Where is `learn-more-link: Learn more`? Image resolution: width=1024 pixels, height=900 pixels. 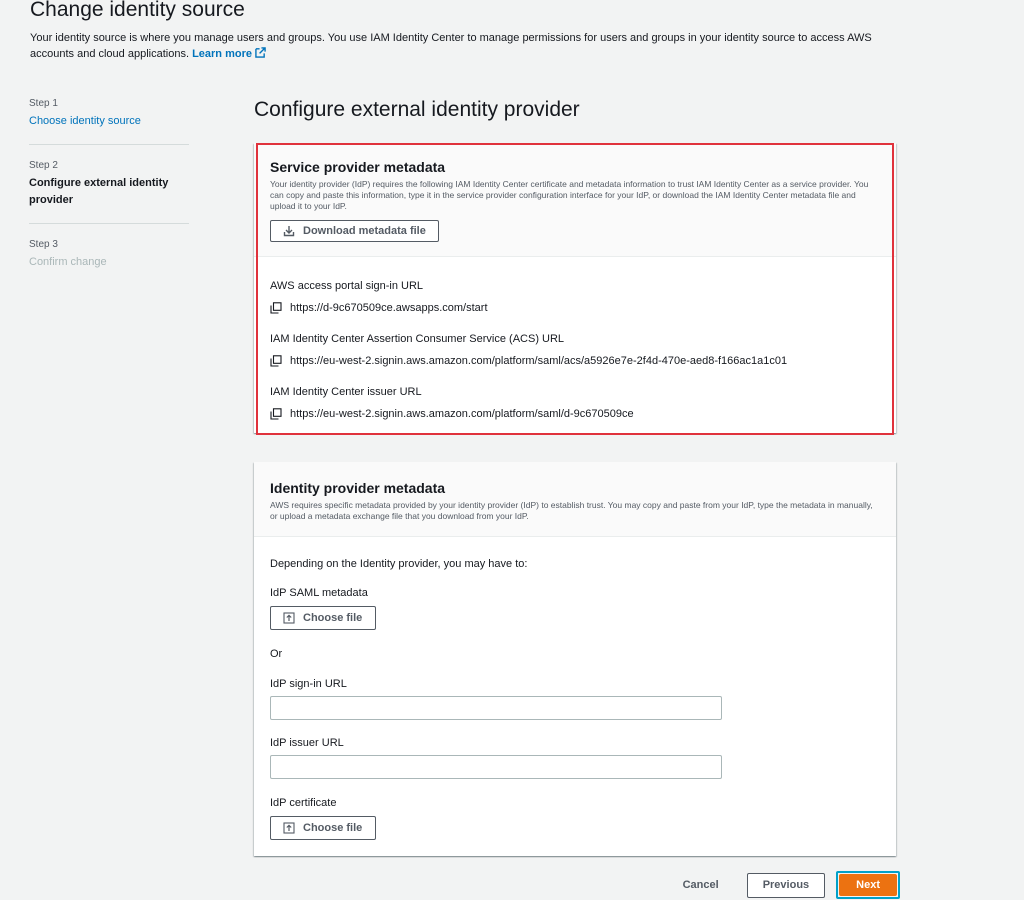
learn-more-link: Learn more is located at coordinates (229, 53).